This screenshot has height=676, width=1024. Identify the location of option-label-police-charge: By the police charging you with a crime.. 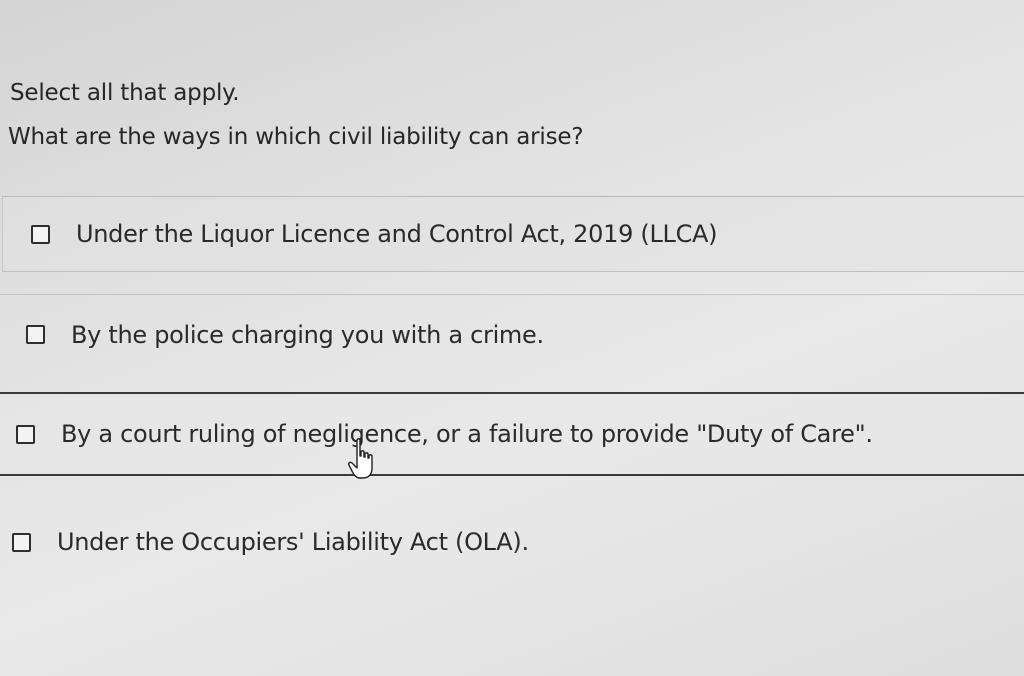
(307, 335).